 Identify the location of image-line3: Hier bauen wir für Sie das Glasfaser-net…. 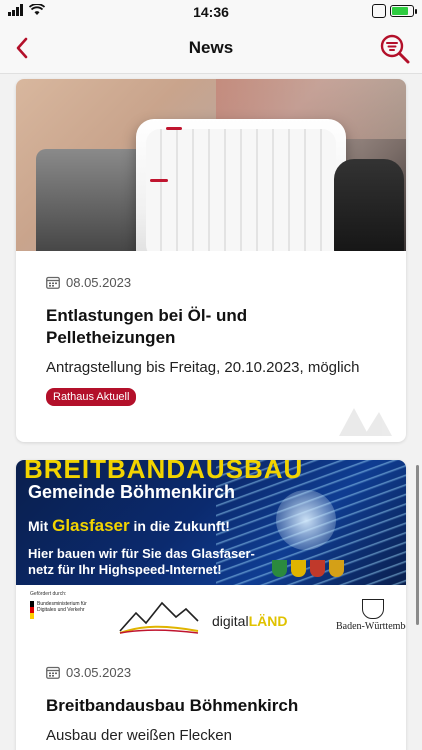
(141, 561).